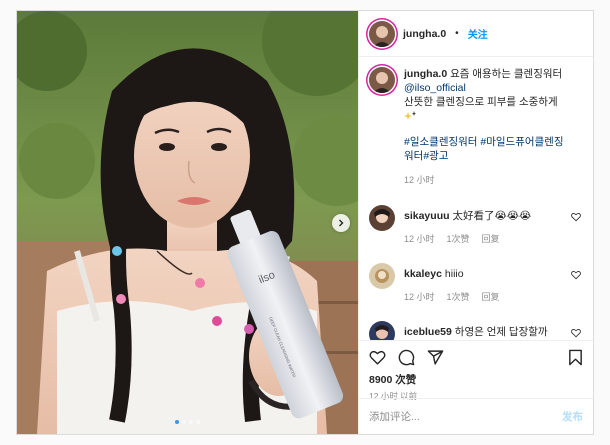 This screenshot has height=445, width=610. Describe the element at coordinates (419, 180) in the screenshot. I see `caption-timestamp: 12 小时` at that location.